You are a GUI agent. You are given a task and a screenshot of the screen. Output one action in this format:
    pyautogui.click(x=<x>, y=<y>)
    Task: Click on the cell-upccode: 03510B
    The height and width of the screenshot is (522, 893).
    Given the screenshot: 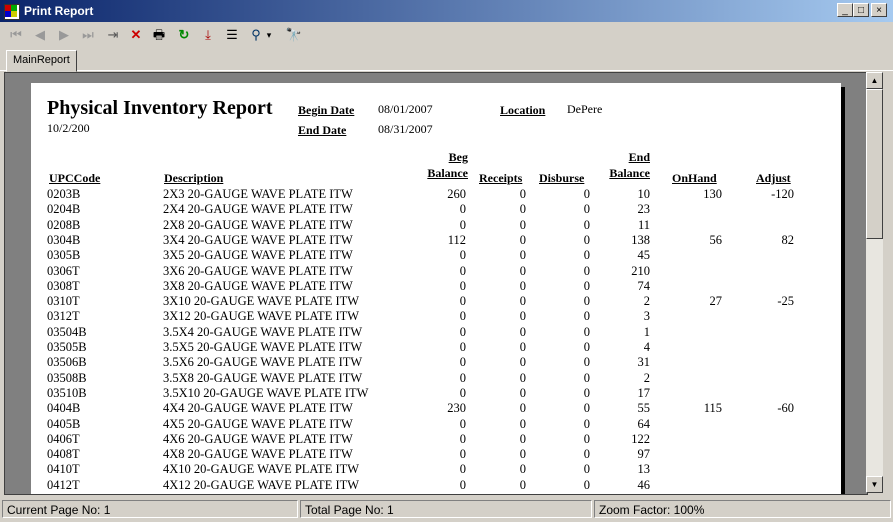 What is the action you would take?
    pyautogui.click(x=67, y=392)
    